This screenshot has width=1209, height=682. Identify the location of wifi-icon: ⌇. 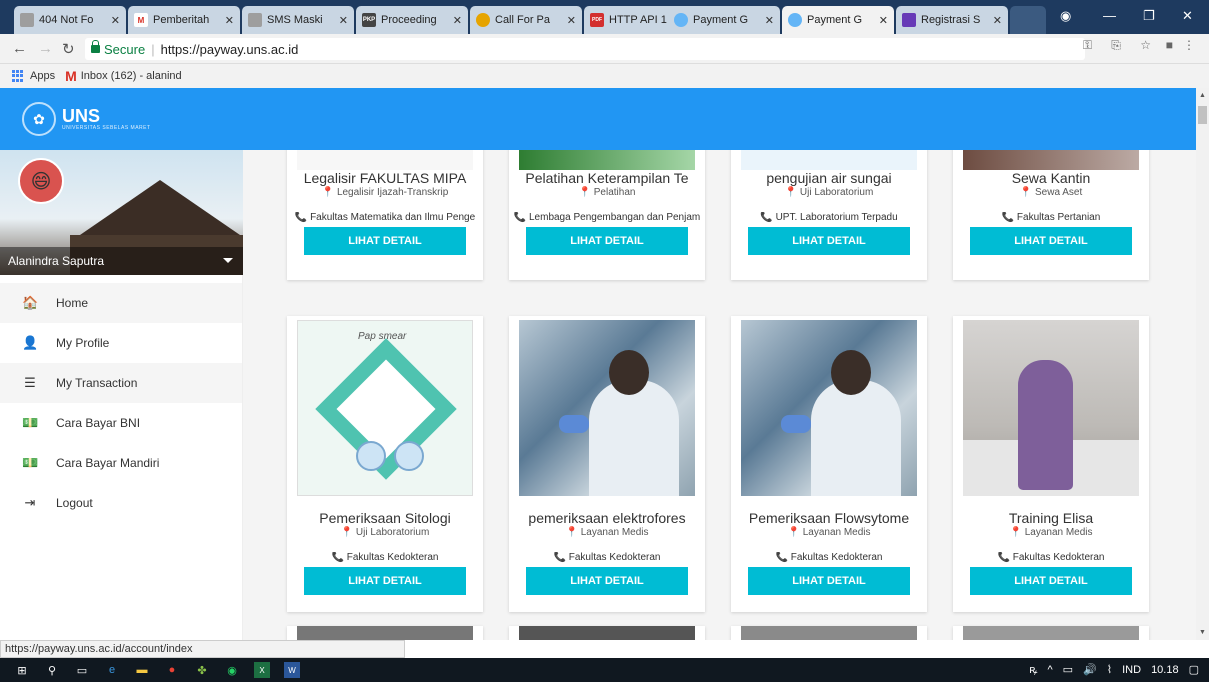
(1109, 669).